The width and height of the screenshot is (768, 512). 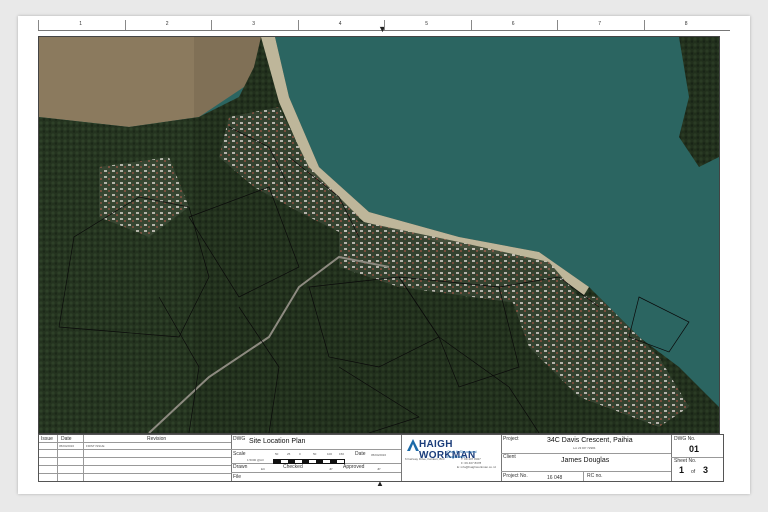 I want to click on ruler-column-number: 6, so click(x=513, y=24).